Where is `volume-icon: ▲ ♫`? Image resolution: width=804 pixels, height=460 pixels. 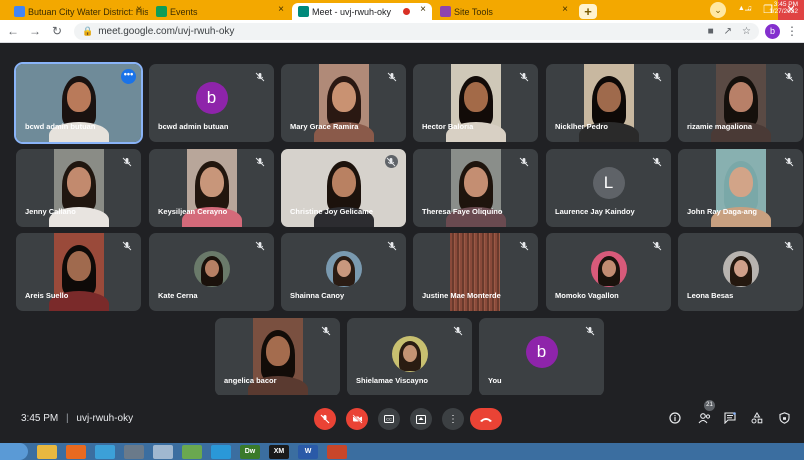
volume-icon: ▲ ♫ is located at coordinates (745, 8).